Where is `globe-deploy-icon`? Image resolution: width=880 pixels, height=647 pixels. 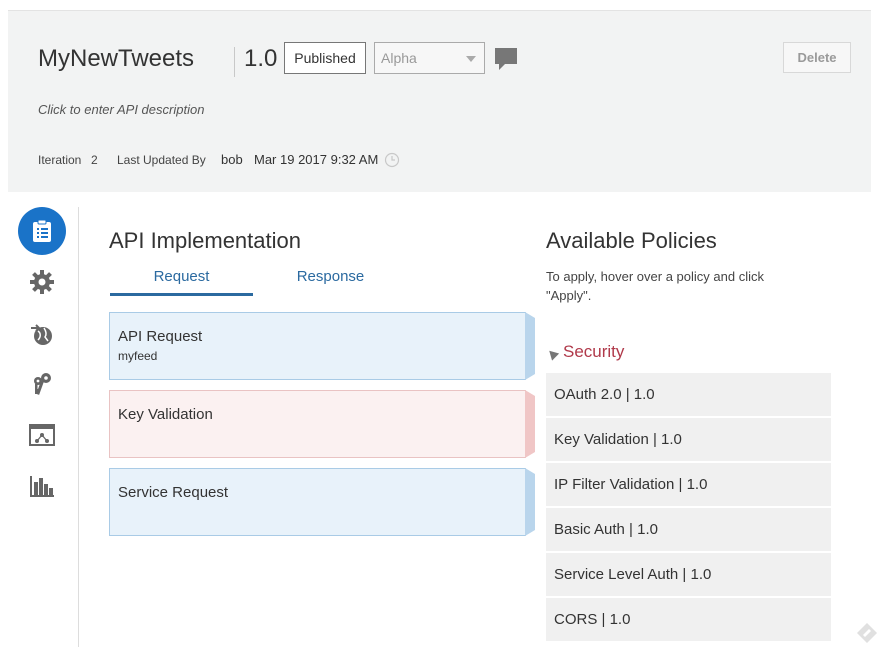 globe-deploy-icon is located at coordinates (42, 334).